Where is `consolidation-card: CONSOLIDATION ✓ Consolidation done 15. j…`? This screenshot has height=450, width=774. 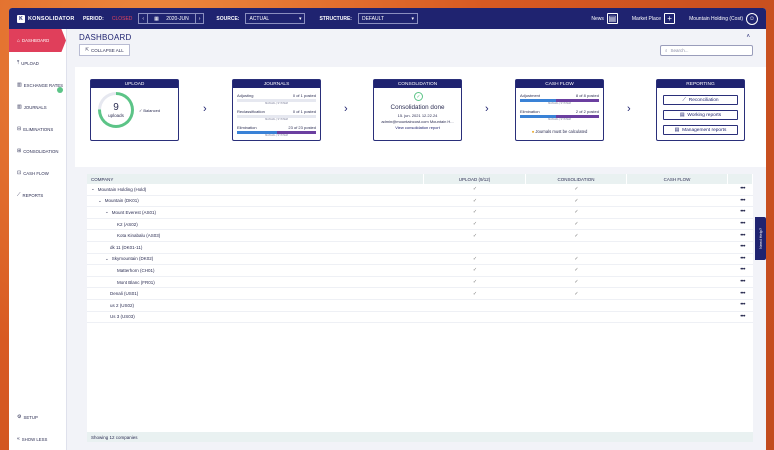 consolidation-card: CONSOLIDATION ✓ Consolidation done 15. j… is located at coordinates (417, 110).